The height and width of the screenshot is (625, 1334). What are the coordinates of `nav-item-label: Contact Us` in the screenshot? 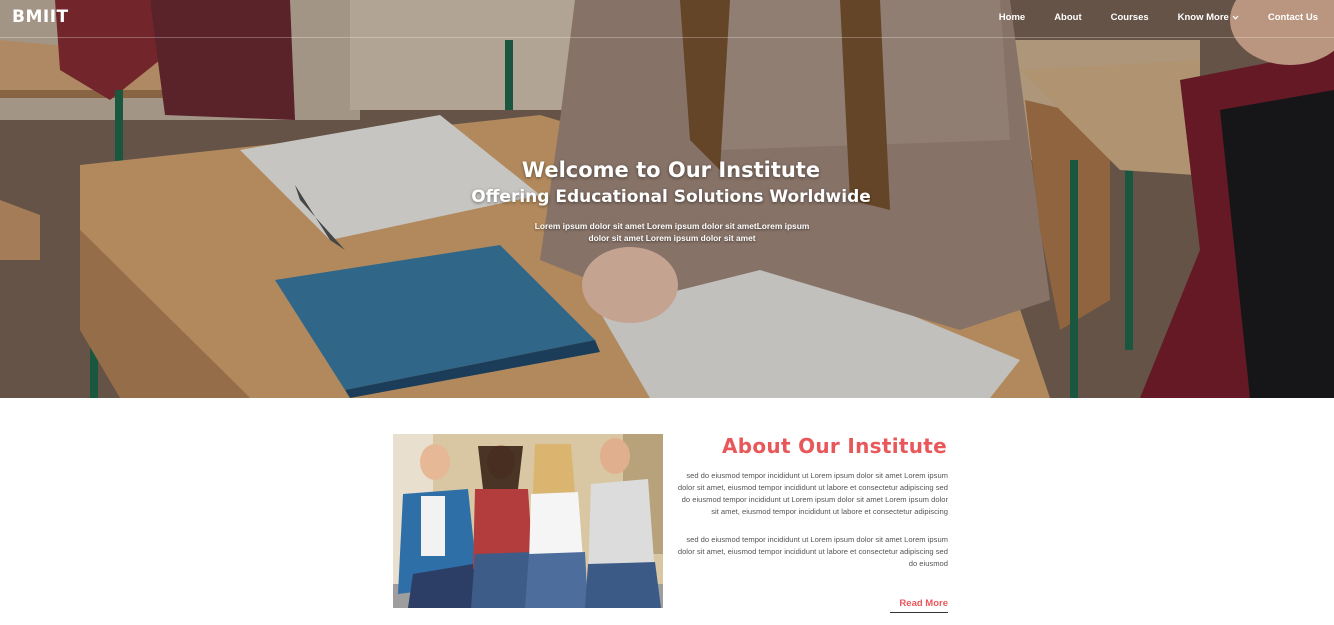 It's located at (1292, 17).